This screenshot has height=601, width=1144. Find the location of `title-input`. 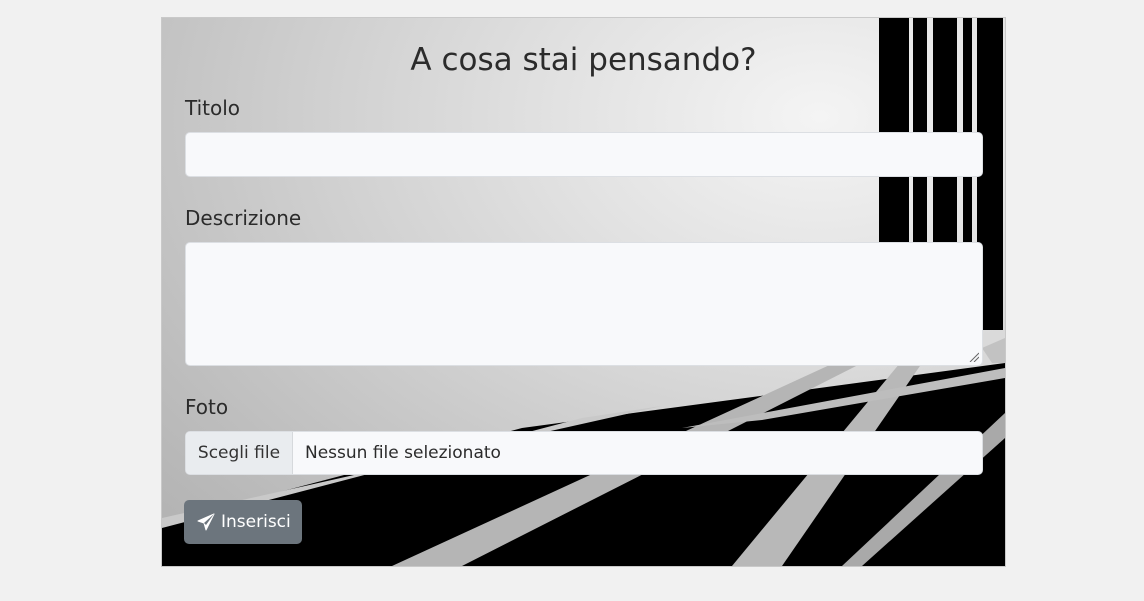

title-input is located at coordinates (584, 154).